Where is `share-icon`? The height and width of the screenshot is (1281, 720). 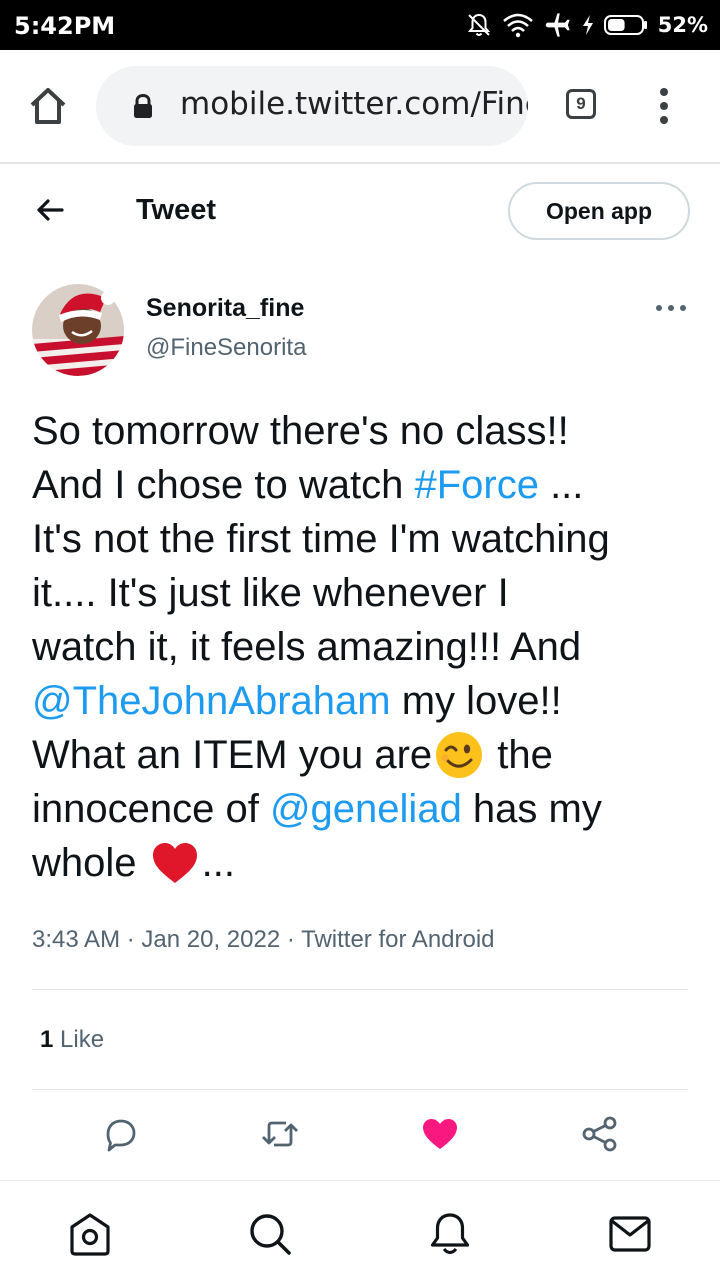
share-icon is located at coordinates (600, 1134).